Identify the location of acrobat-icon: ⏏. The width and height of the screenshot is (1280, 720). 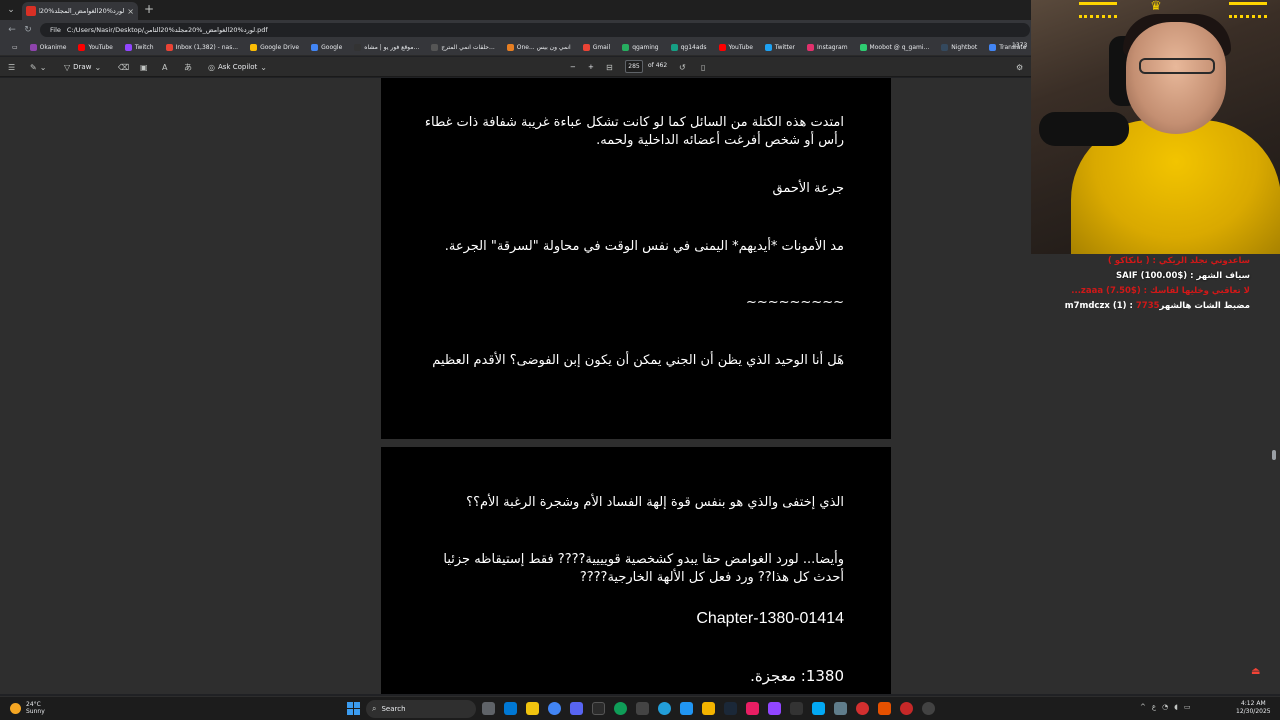
(1257, 672).